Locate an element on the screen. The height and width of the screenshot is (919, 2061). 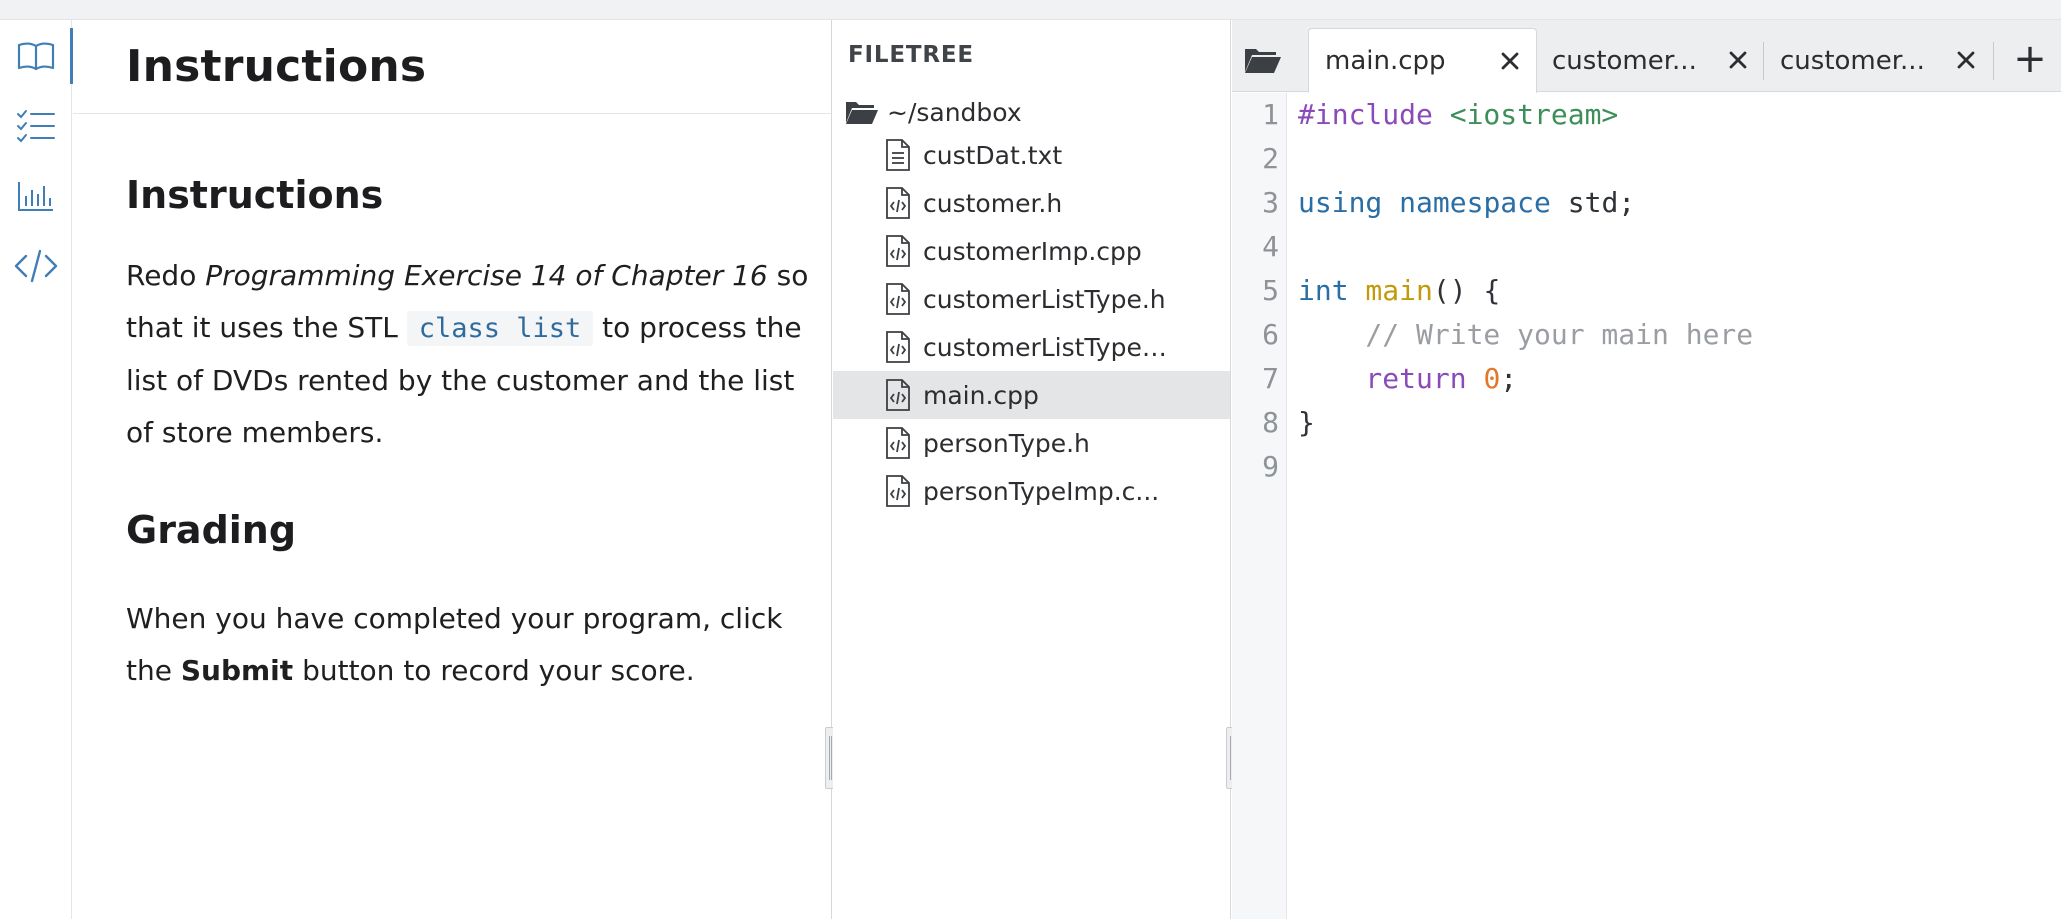
code-line-7: return 0; is located at coordinates (1407, 379).